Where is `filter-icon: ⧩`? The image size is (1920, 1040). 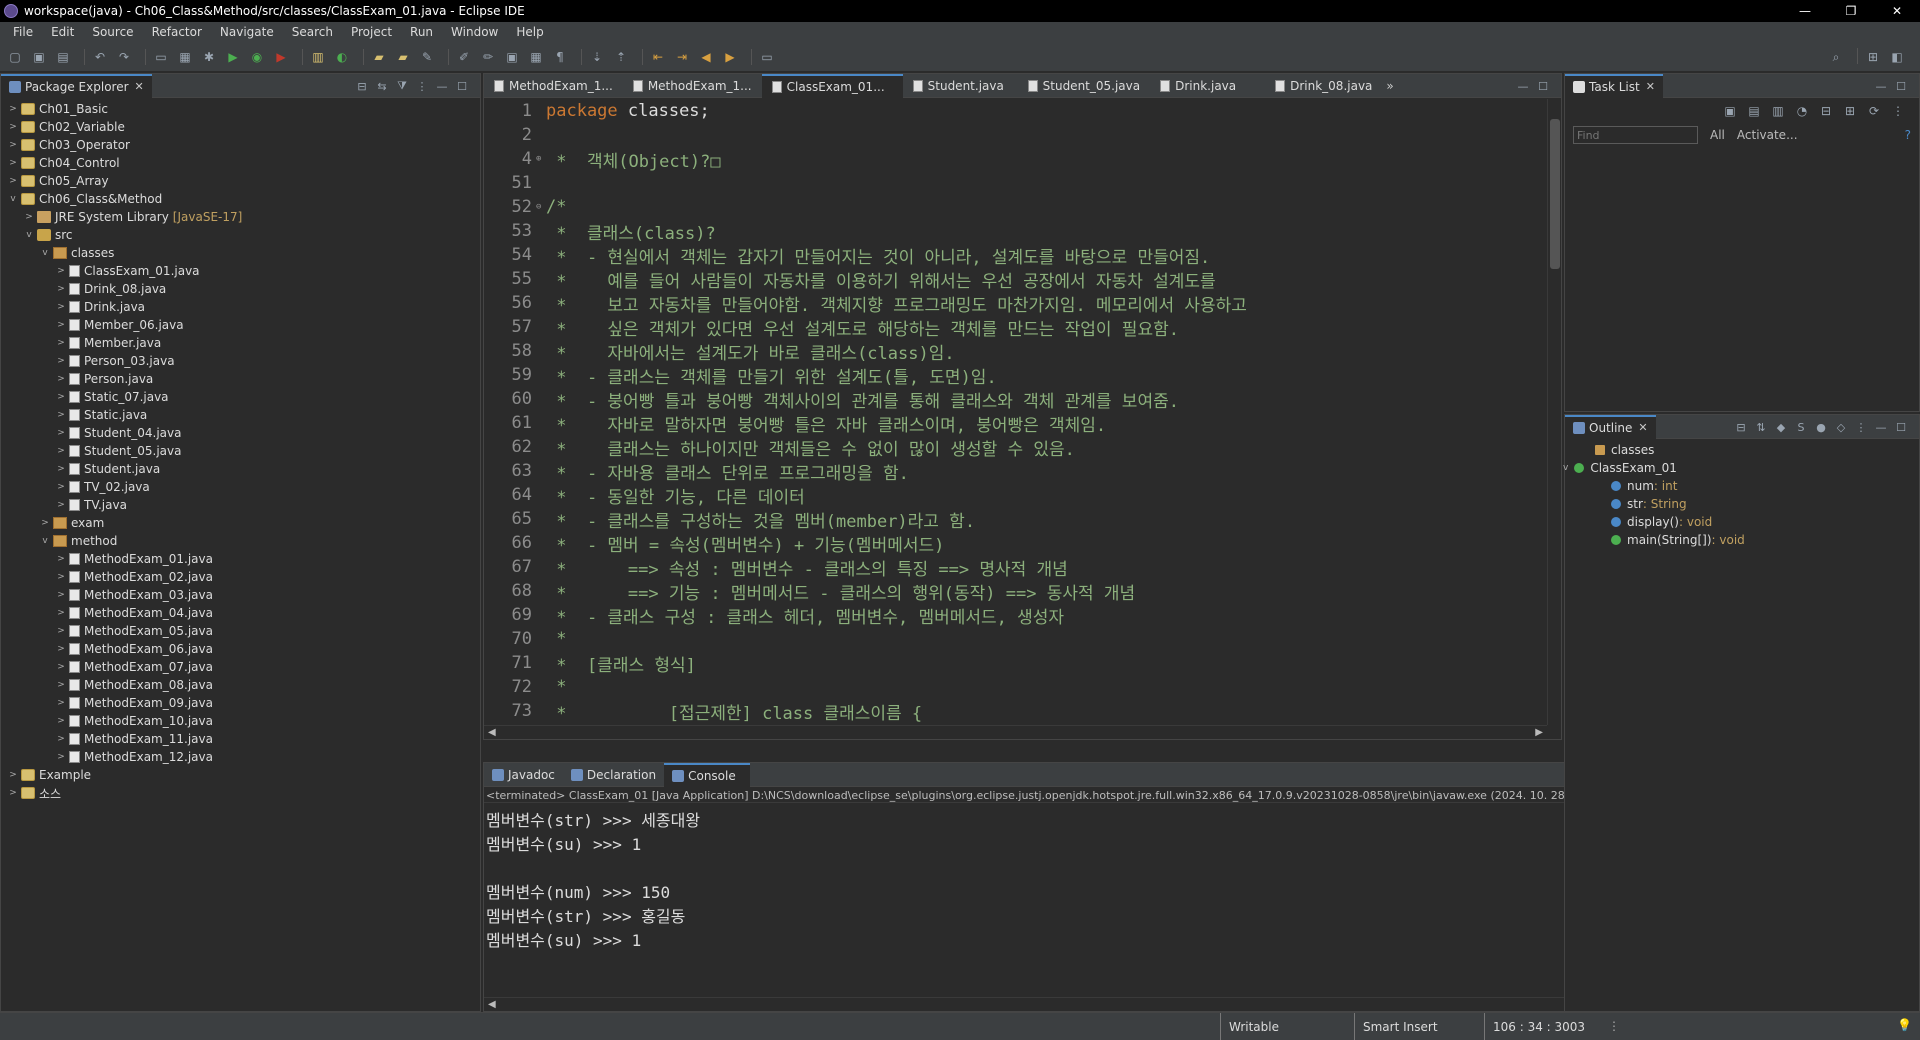 filter-icon: ⧩ is located at coordinates (402, 86).